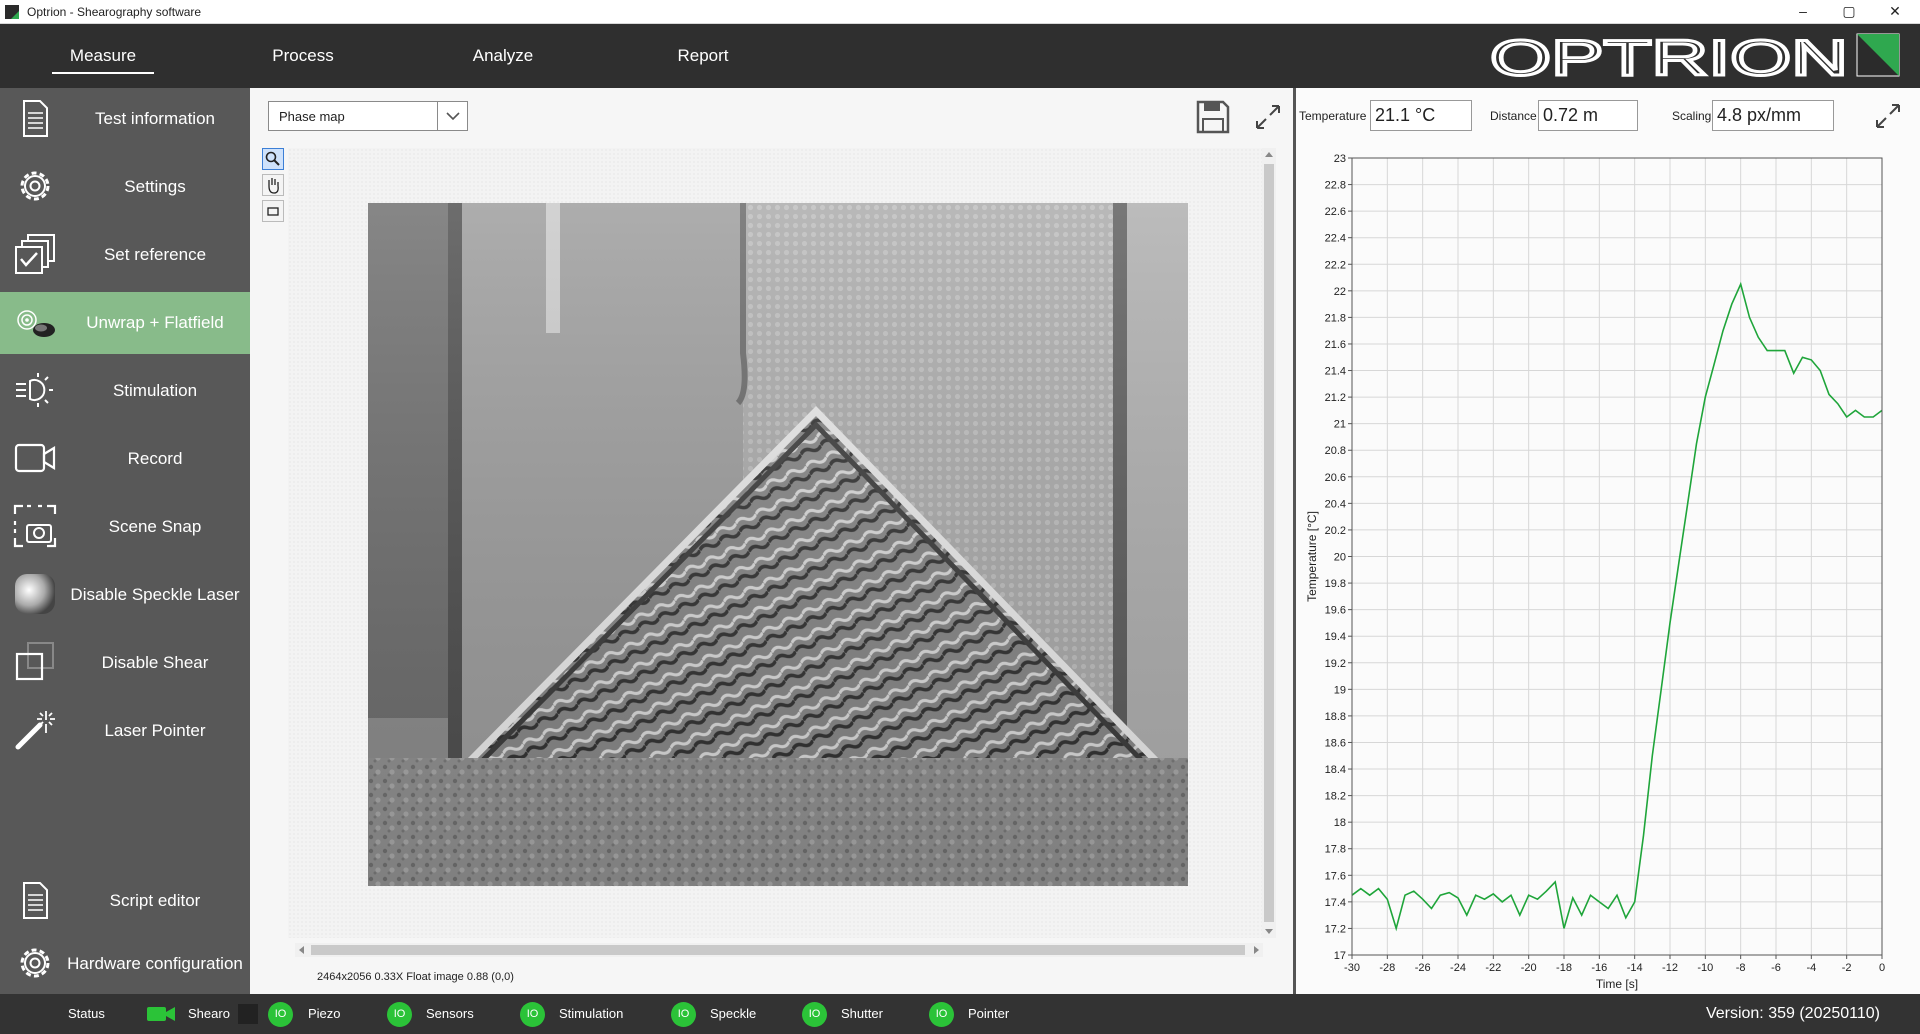 This screenshot has width=1920, height=1034. I want to click on sidebar-item-disable-shear: Disable Shear, so click(125, 663).